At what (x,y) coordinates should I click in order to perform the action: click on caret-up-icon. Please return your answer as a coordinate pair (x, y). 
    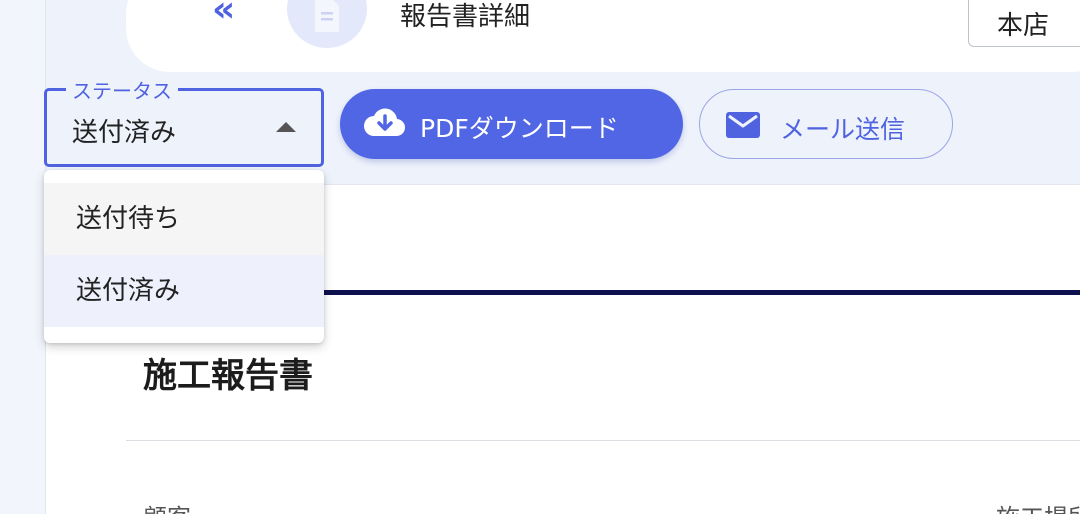
    Looking at the image, I should click on (286, 127).